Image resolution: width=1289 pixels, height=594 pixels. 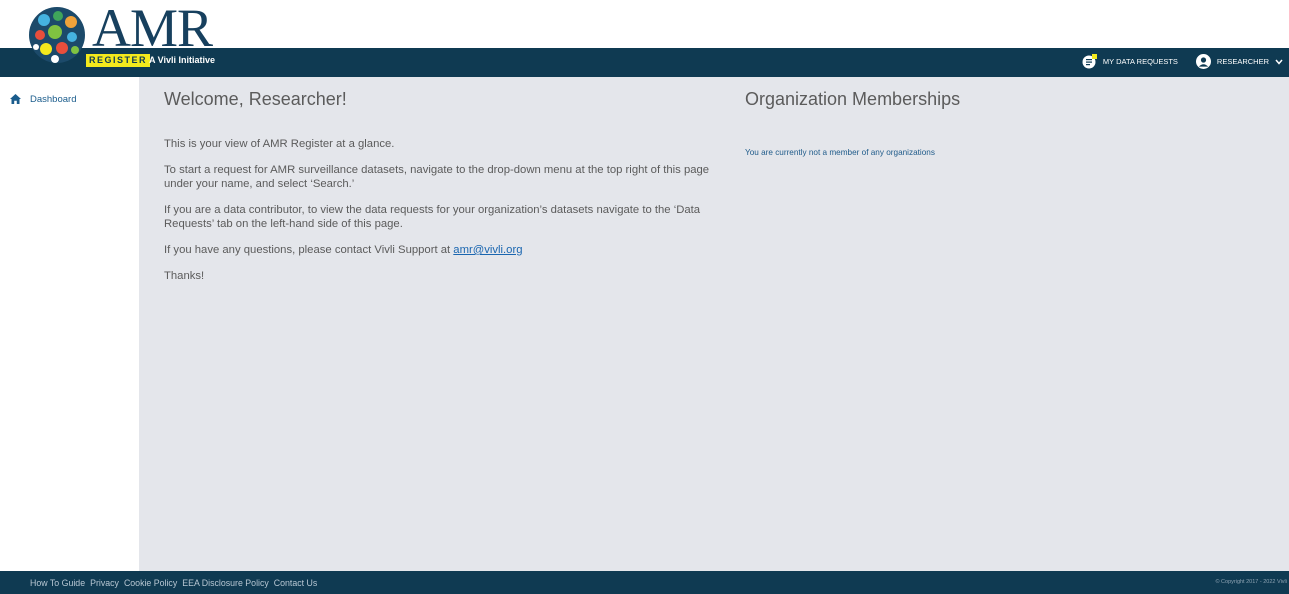 I want to click on footer-link-privacy: Privacy, so click(x=104, y=583).